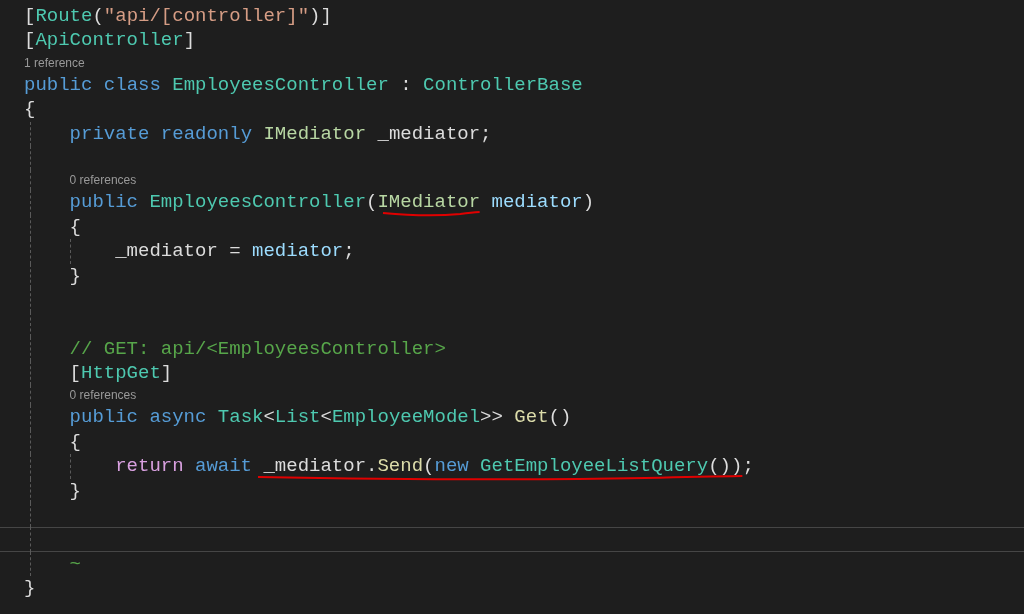 The image size is (1024, 614). I want to click on code-token: ., so click(372, 466).